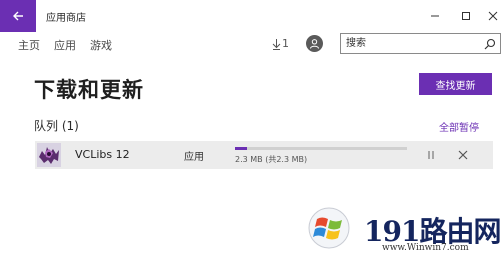  I want to click on minimize-button, so click(435, 16).